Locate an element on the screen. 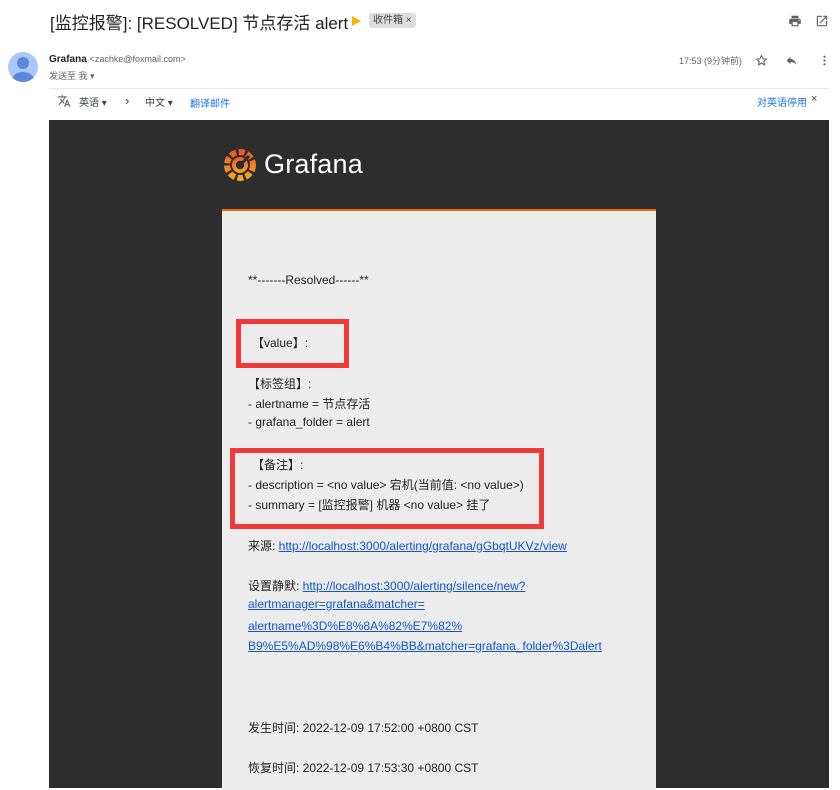 Image resolution: width=840 pixels, height=790 pixels. grafana-logo-text: Grafana is located at coordinates (313, 163).